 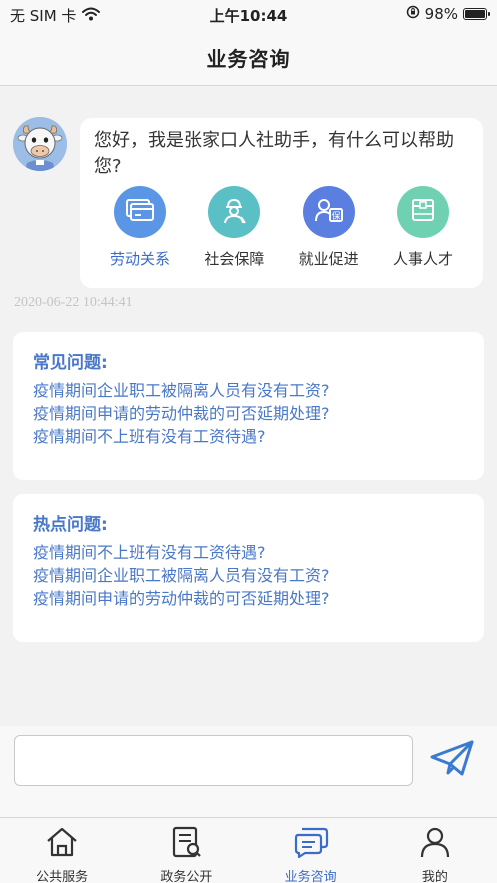 I want to click on insurance-person-icon: 保, so click(x=329, y=212).